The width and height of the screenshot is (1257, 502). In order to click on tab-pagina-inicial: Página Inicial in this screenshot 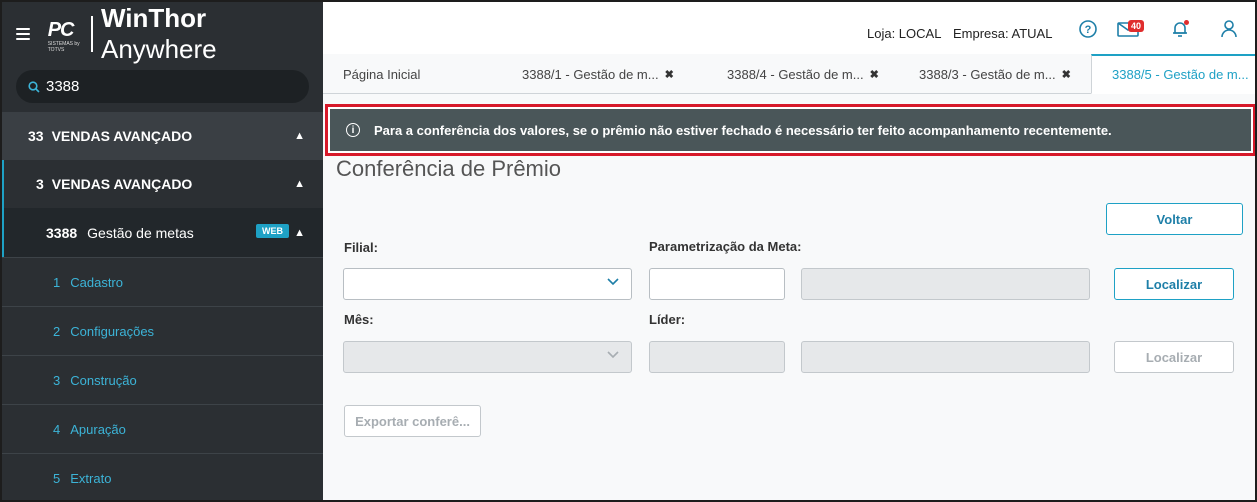, I will do `click(381, 74)`.